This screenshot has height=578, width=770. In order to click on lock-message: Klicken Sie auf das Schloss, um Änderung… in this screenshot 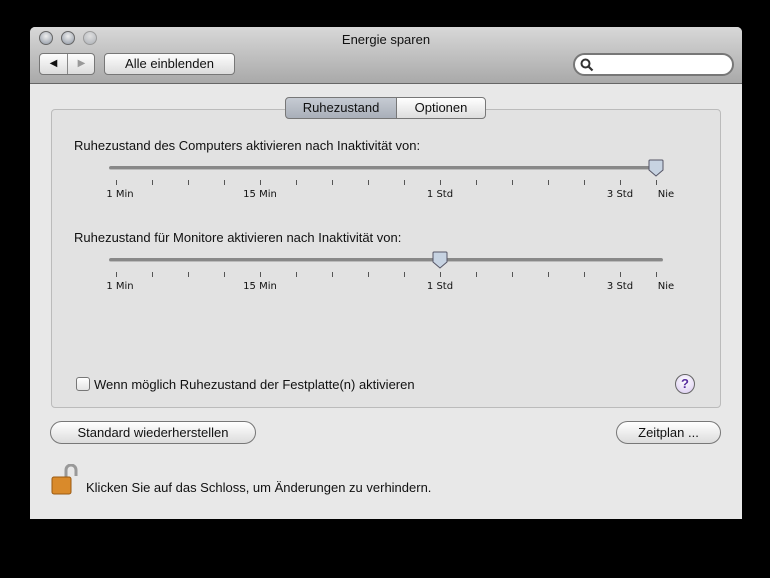, I will do `click(259, 487)`.